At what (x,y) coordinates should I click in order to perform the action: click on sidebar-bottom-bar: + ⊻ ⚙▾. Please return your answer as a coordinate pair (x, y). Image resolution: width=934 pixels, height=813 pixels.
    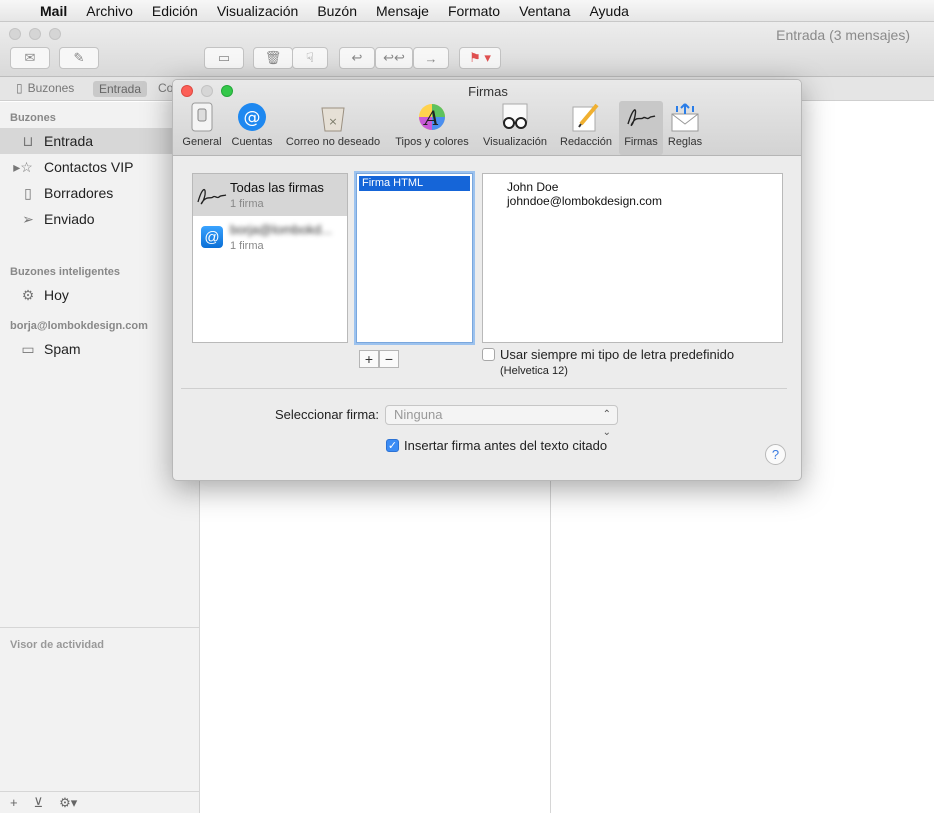
    Looking at the image, I should click on (99, 802).